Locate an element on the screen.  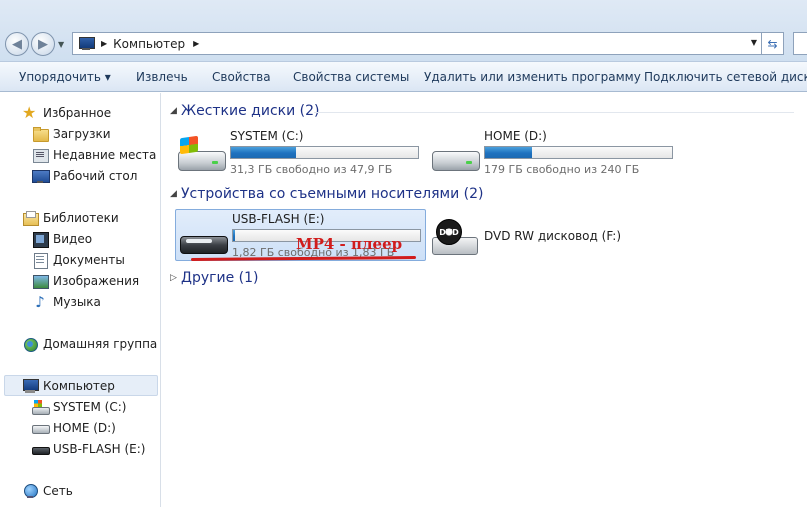
drive-f: DVD DVD RW дисковод (F:) is located at coordinates (553, 235).